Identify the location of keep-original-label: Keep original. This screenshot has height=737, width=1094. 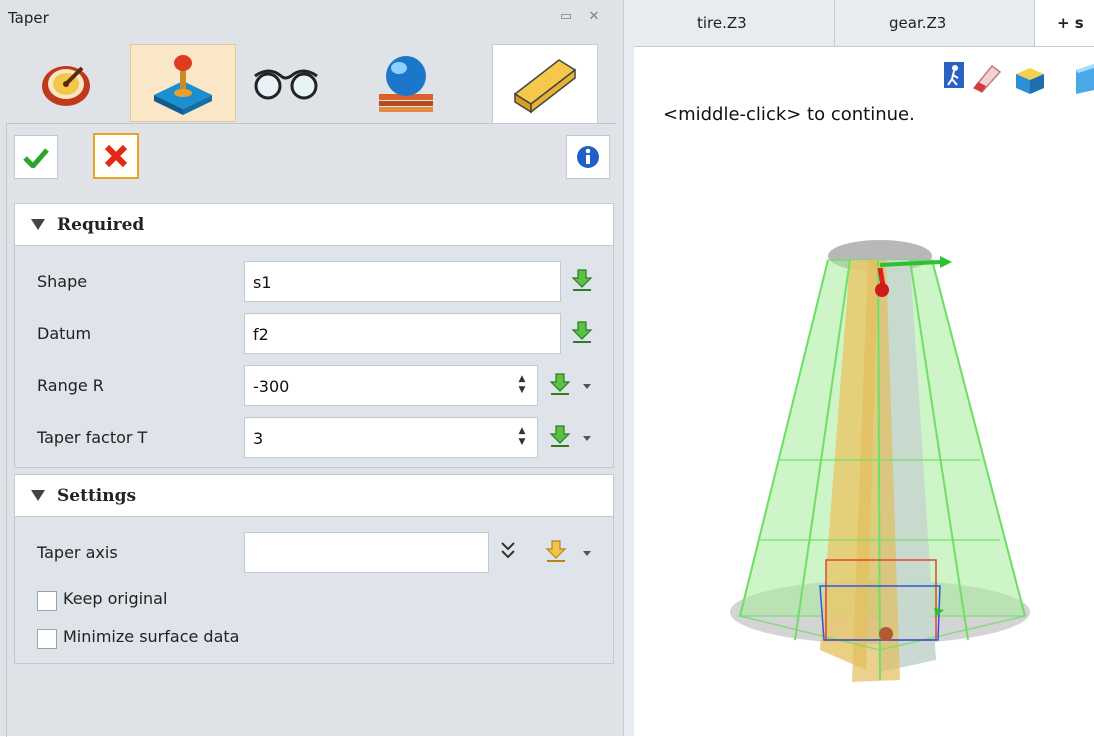
(115, 598).